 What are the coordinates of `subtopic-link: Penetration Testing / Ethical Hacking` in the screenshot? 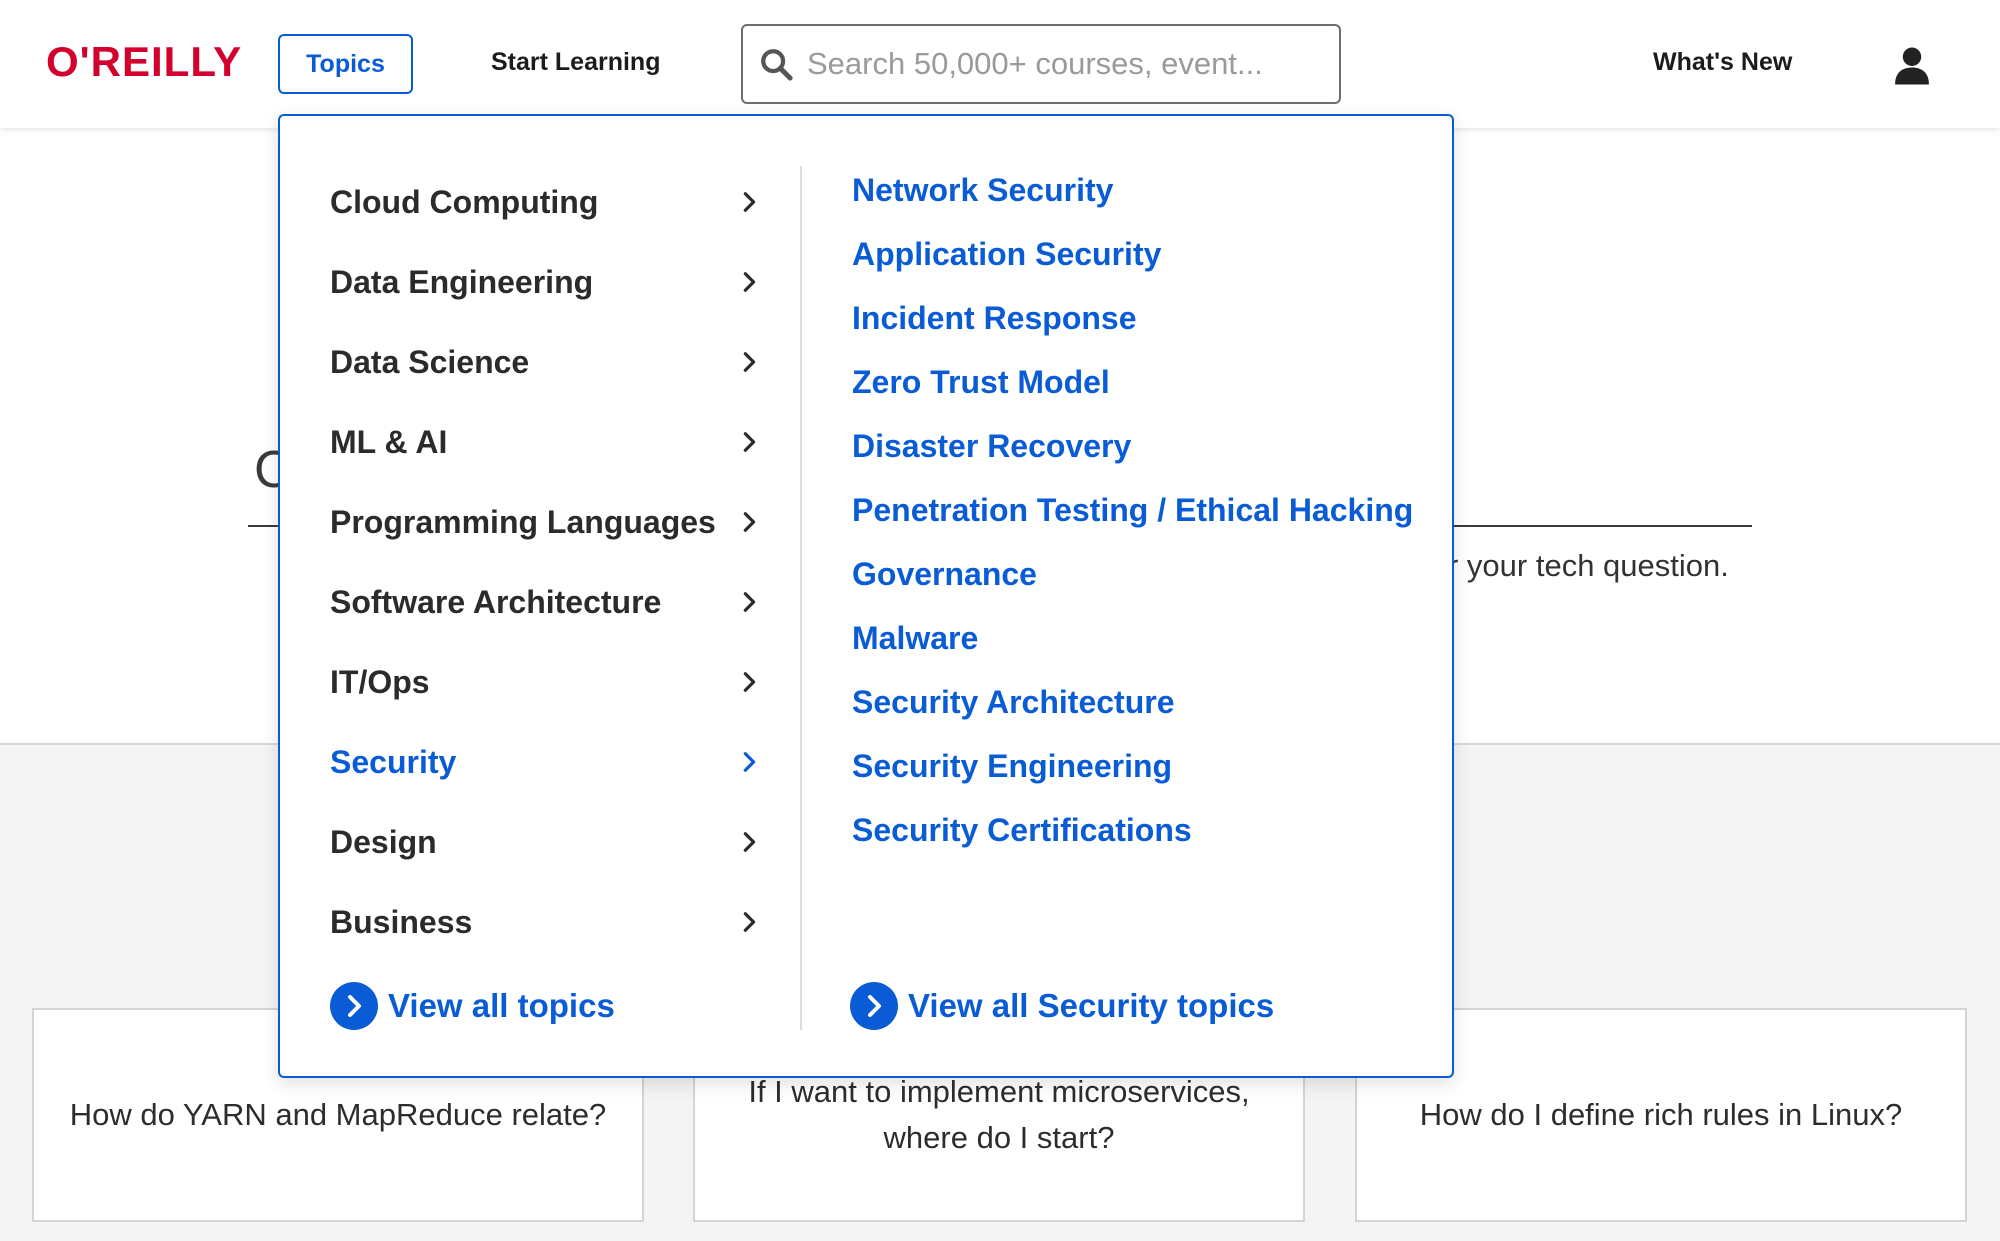 It's located at (1142, 510).